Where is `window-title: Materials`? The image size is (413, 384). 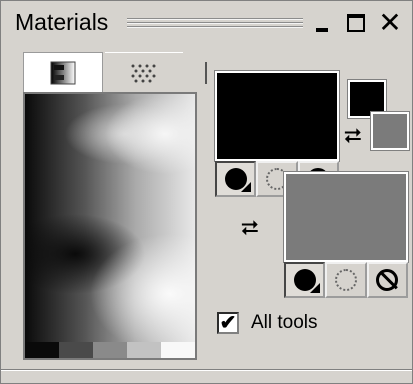 window-title: Materials is located at coordinates (62, 22).